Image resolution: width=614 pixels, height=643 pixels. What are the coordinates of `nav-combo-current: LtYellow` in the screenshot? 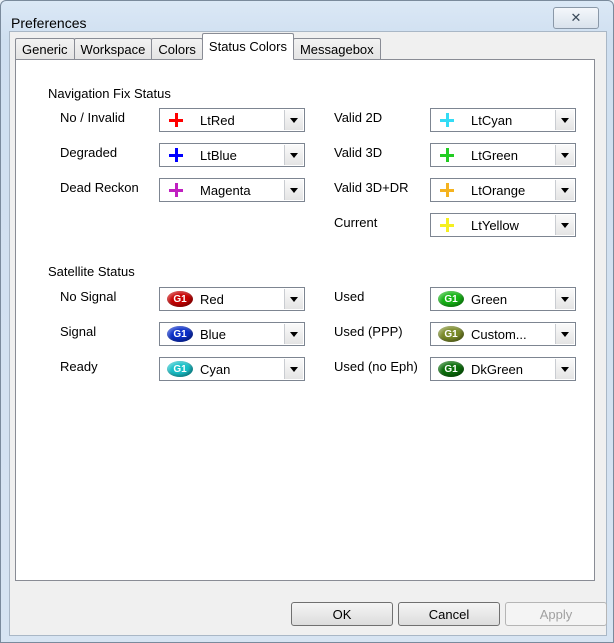 It's located at (503, 225).